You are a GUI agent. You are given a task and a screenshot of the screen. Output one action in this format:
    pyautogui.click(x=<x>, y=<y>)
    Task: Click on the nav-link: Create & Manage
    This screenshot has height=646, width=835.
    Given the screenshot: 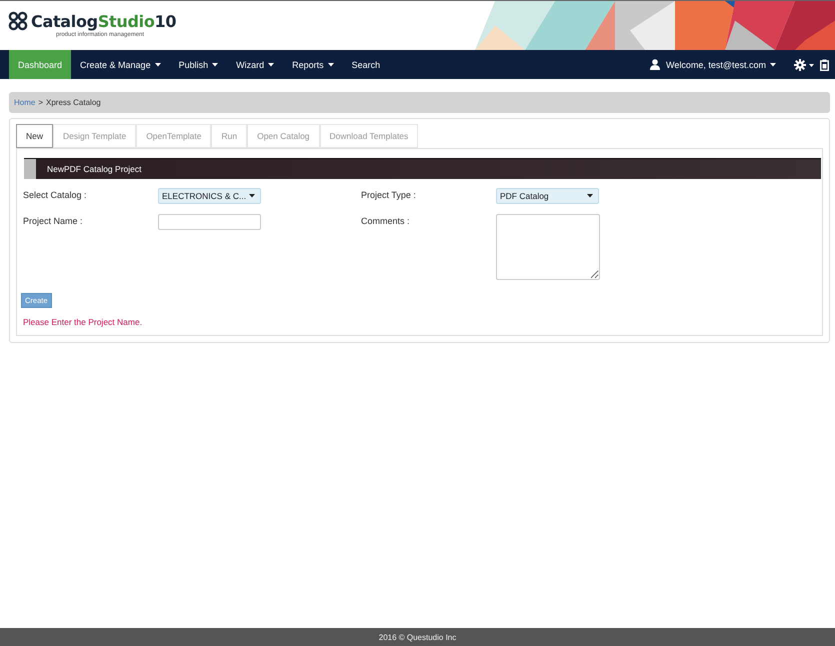 What is the action you would take?
    pyautogui.click(x=120, y=64)
    